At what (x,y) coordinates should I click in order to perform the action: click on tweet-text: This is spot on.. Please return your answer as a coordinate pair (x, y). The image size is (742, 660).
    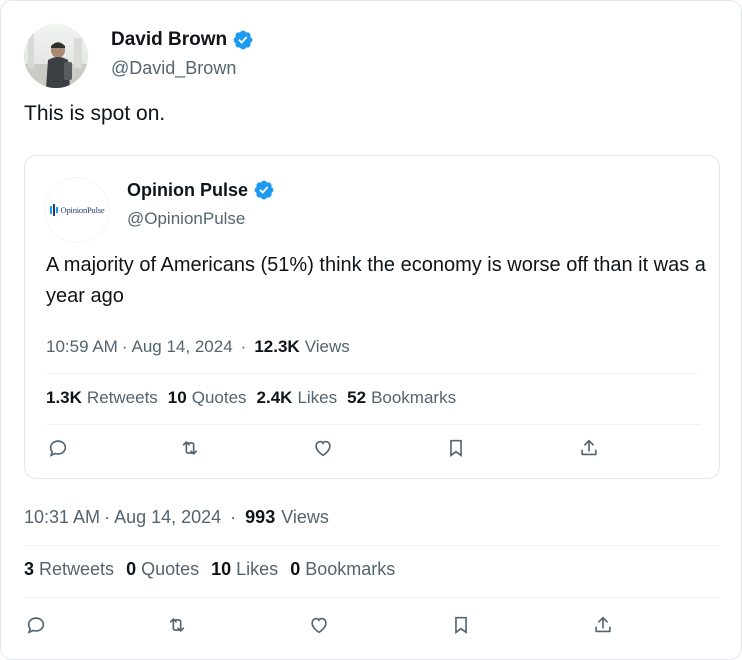
    Looking at the image, I should click on (95, 113).